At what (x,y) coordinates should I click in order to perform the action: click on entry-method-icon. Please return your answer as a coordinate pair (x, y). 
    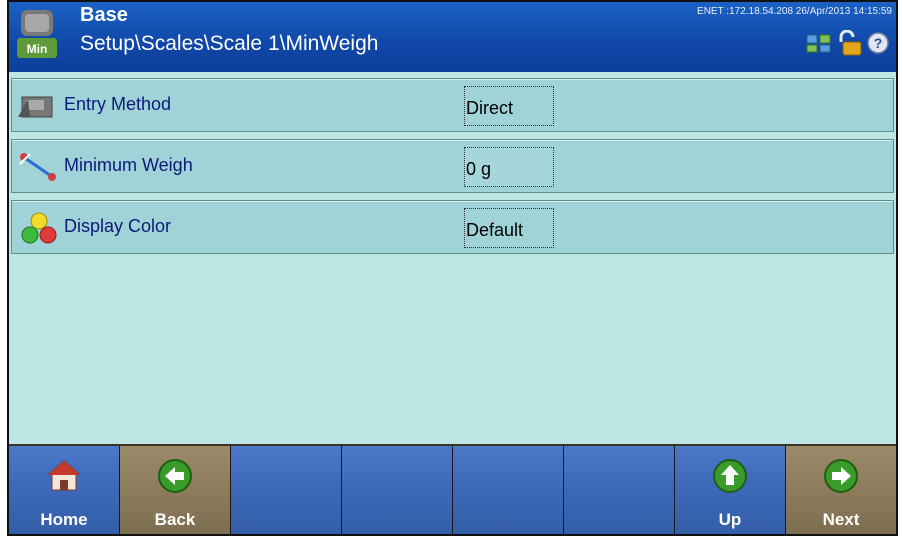
    Looking at the image, I should click on (35, 107).